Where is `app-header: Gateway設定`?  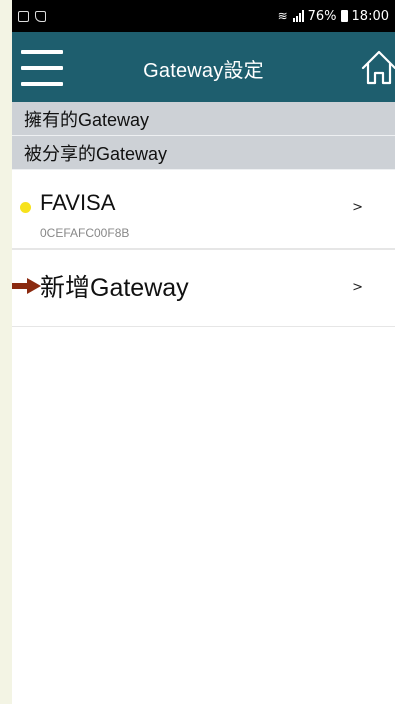
app-header: Gateway設定 is located at coordinates (203, 67).